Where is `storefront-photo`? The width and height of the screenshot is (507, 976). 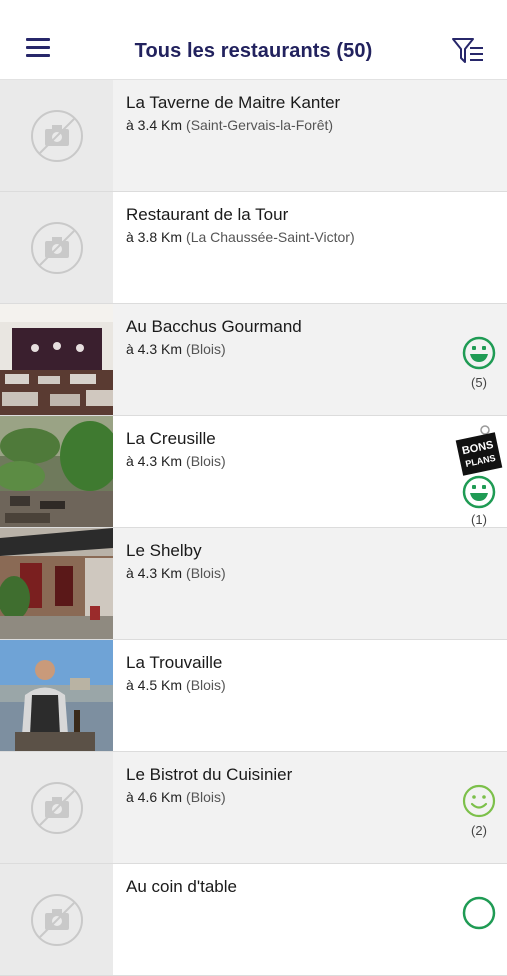 storefront-photo is located at coordinates (56, 583).